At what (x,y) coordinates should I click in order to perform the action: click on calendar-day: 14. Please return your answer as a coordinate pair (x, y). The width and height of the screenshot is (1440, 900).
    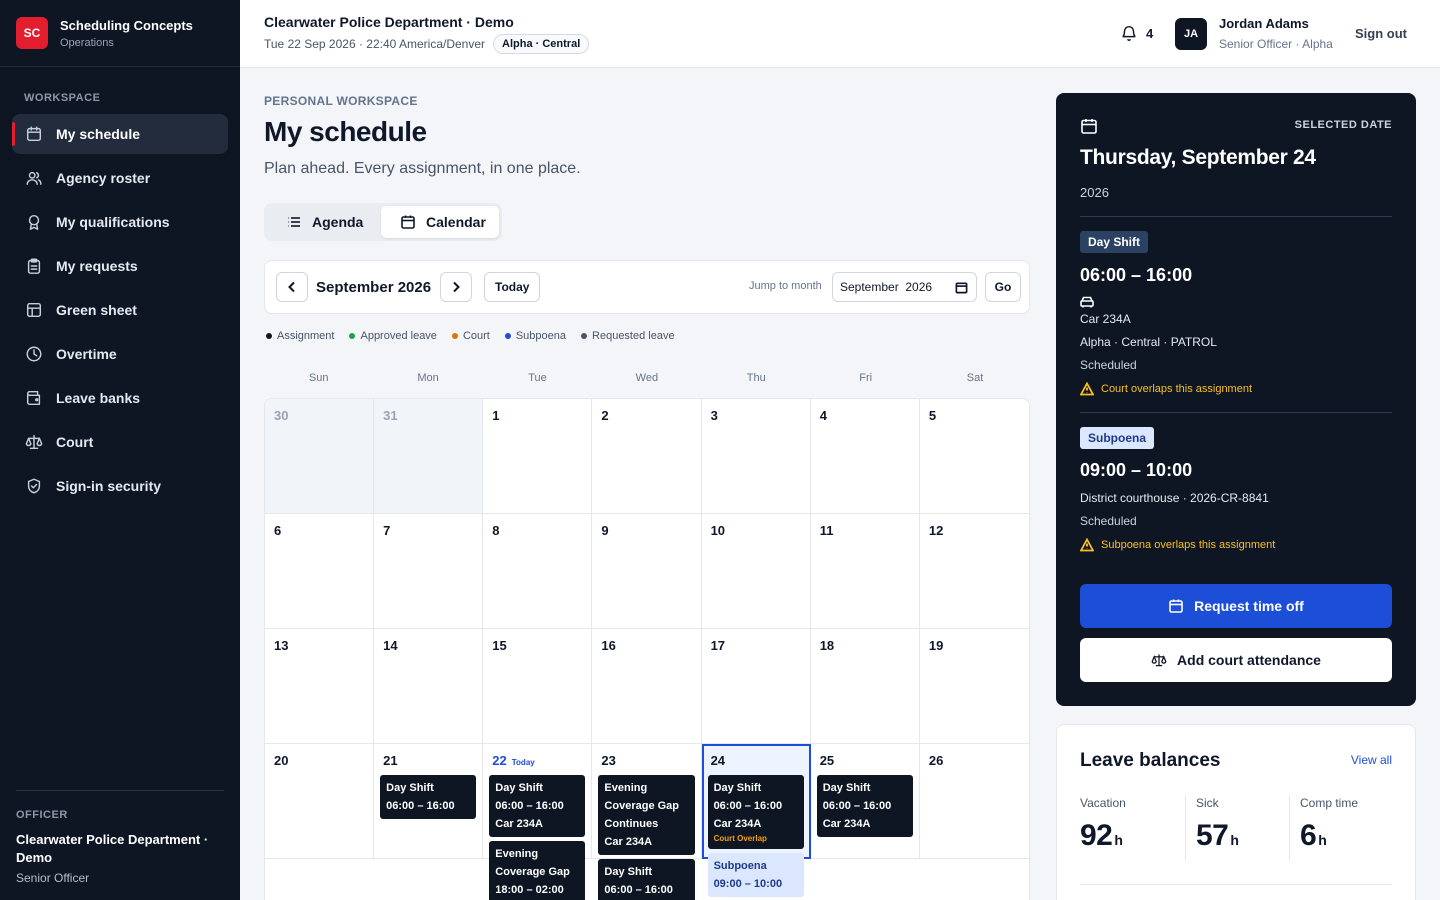
    Looking at the image, I should click on (429, 686).